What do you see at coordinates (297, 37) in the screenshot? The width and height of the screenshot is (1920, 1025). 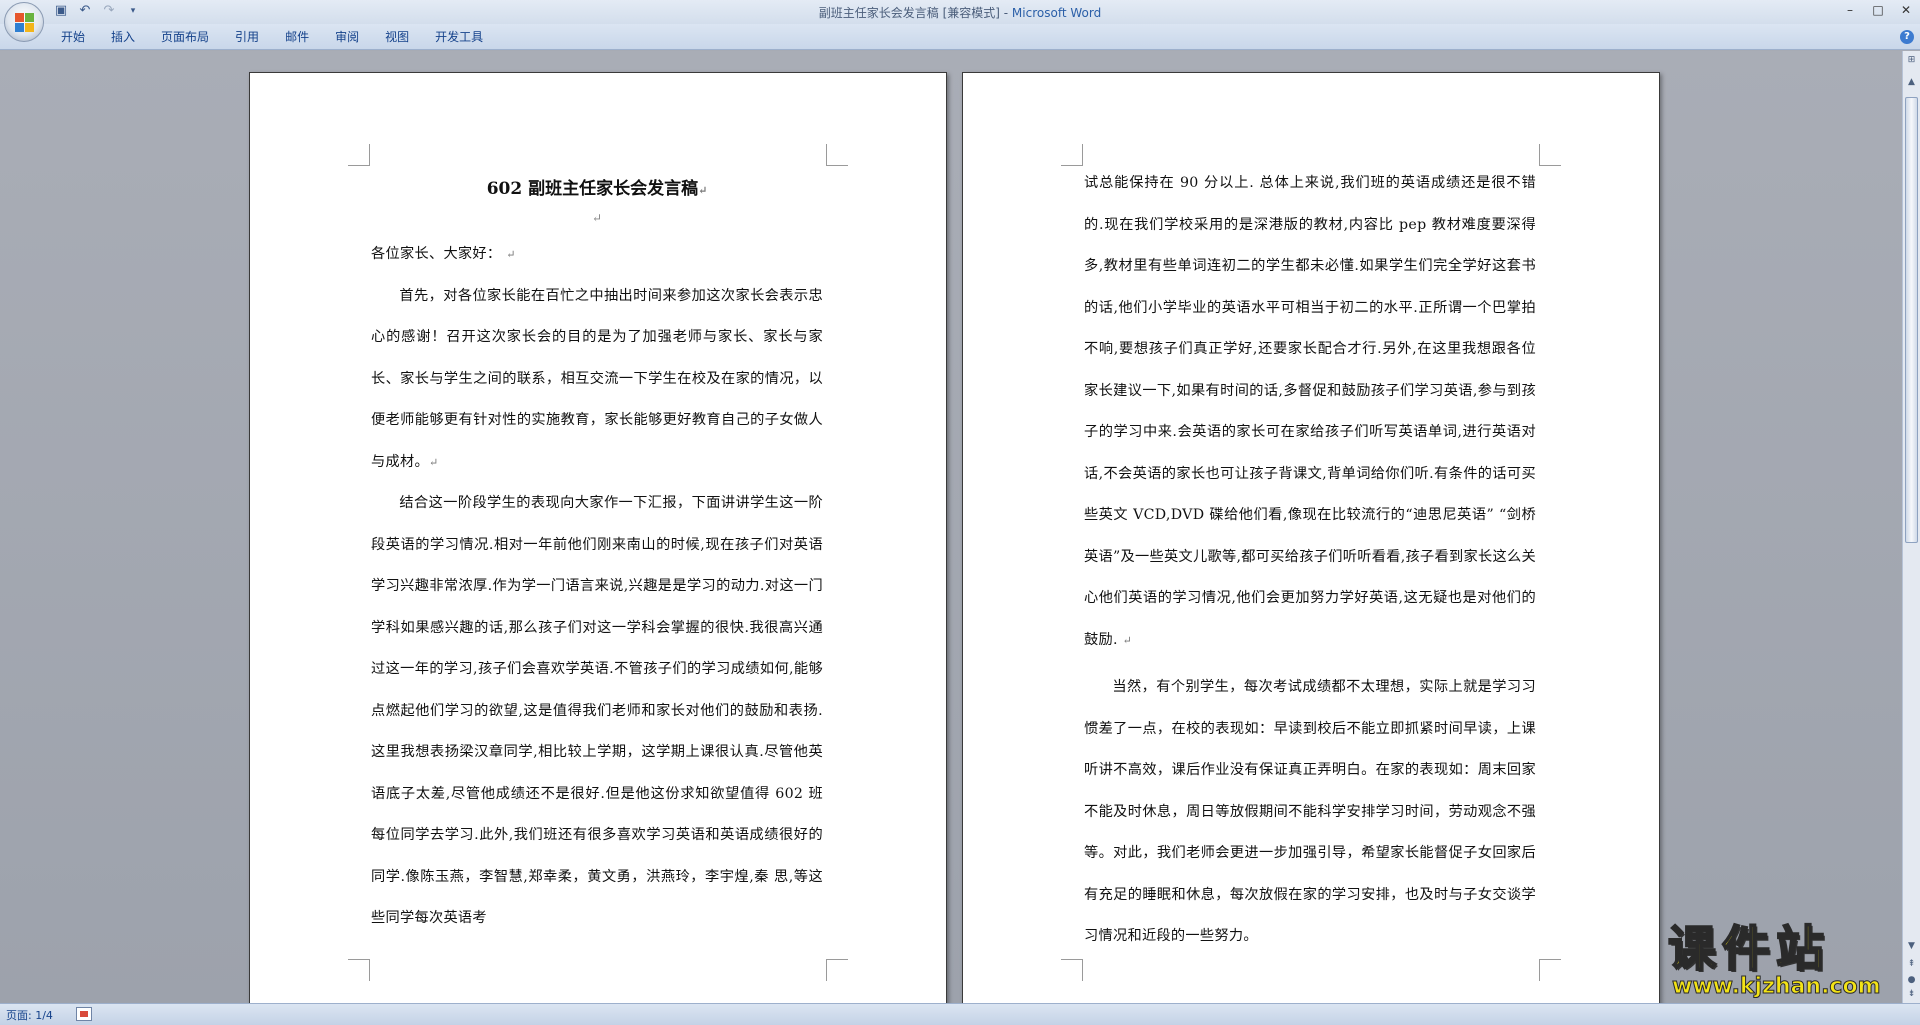 I see `tab-mailings: 邮件` at bounding box center [297, 37].